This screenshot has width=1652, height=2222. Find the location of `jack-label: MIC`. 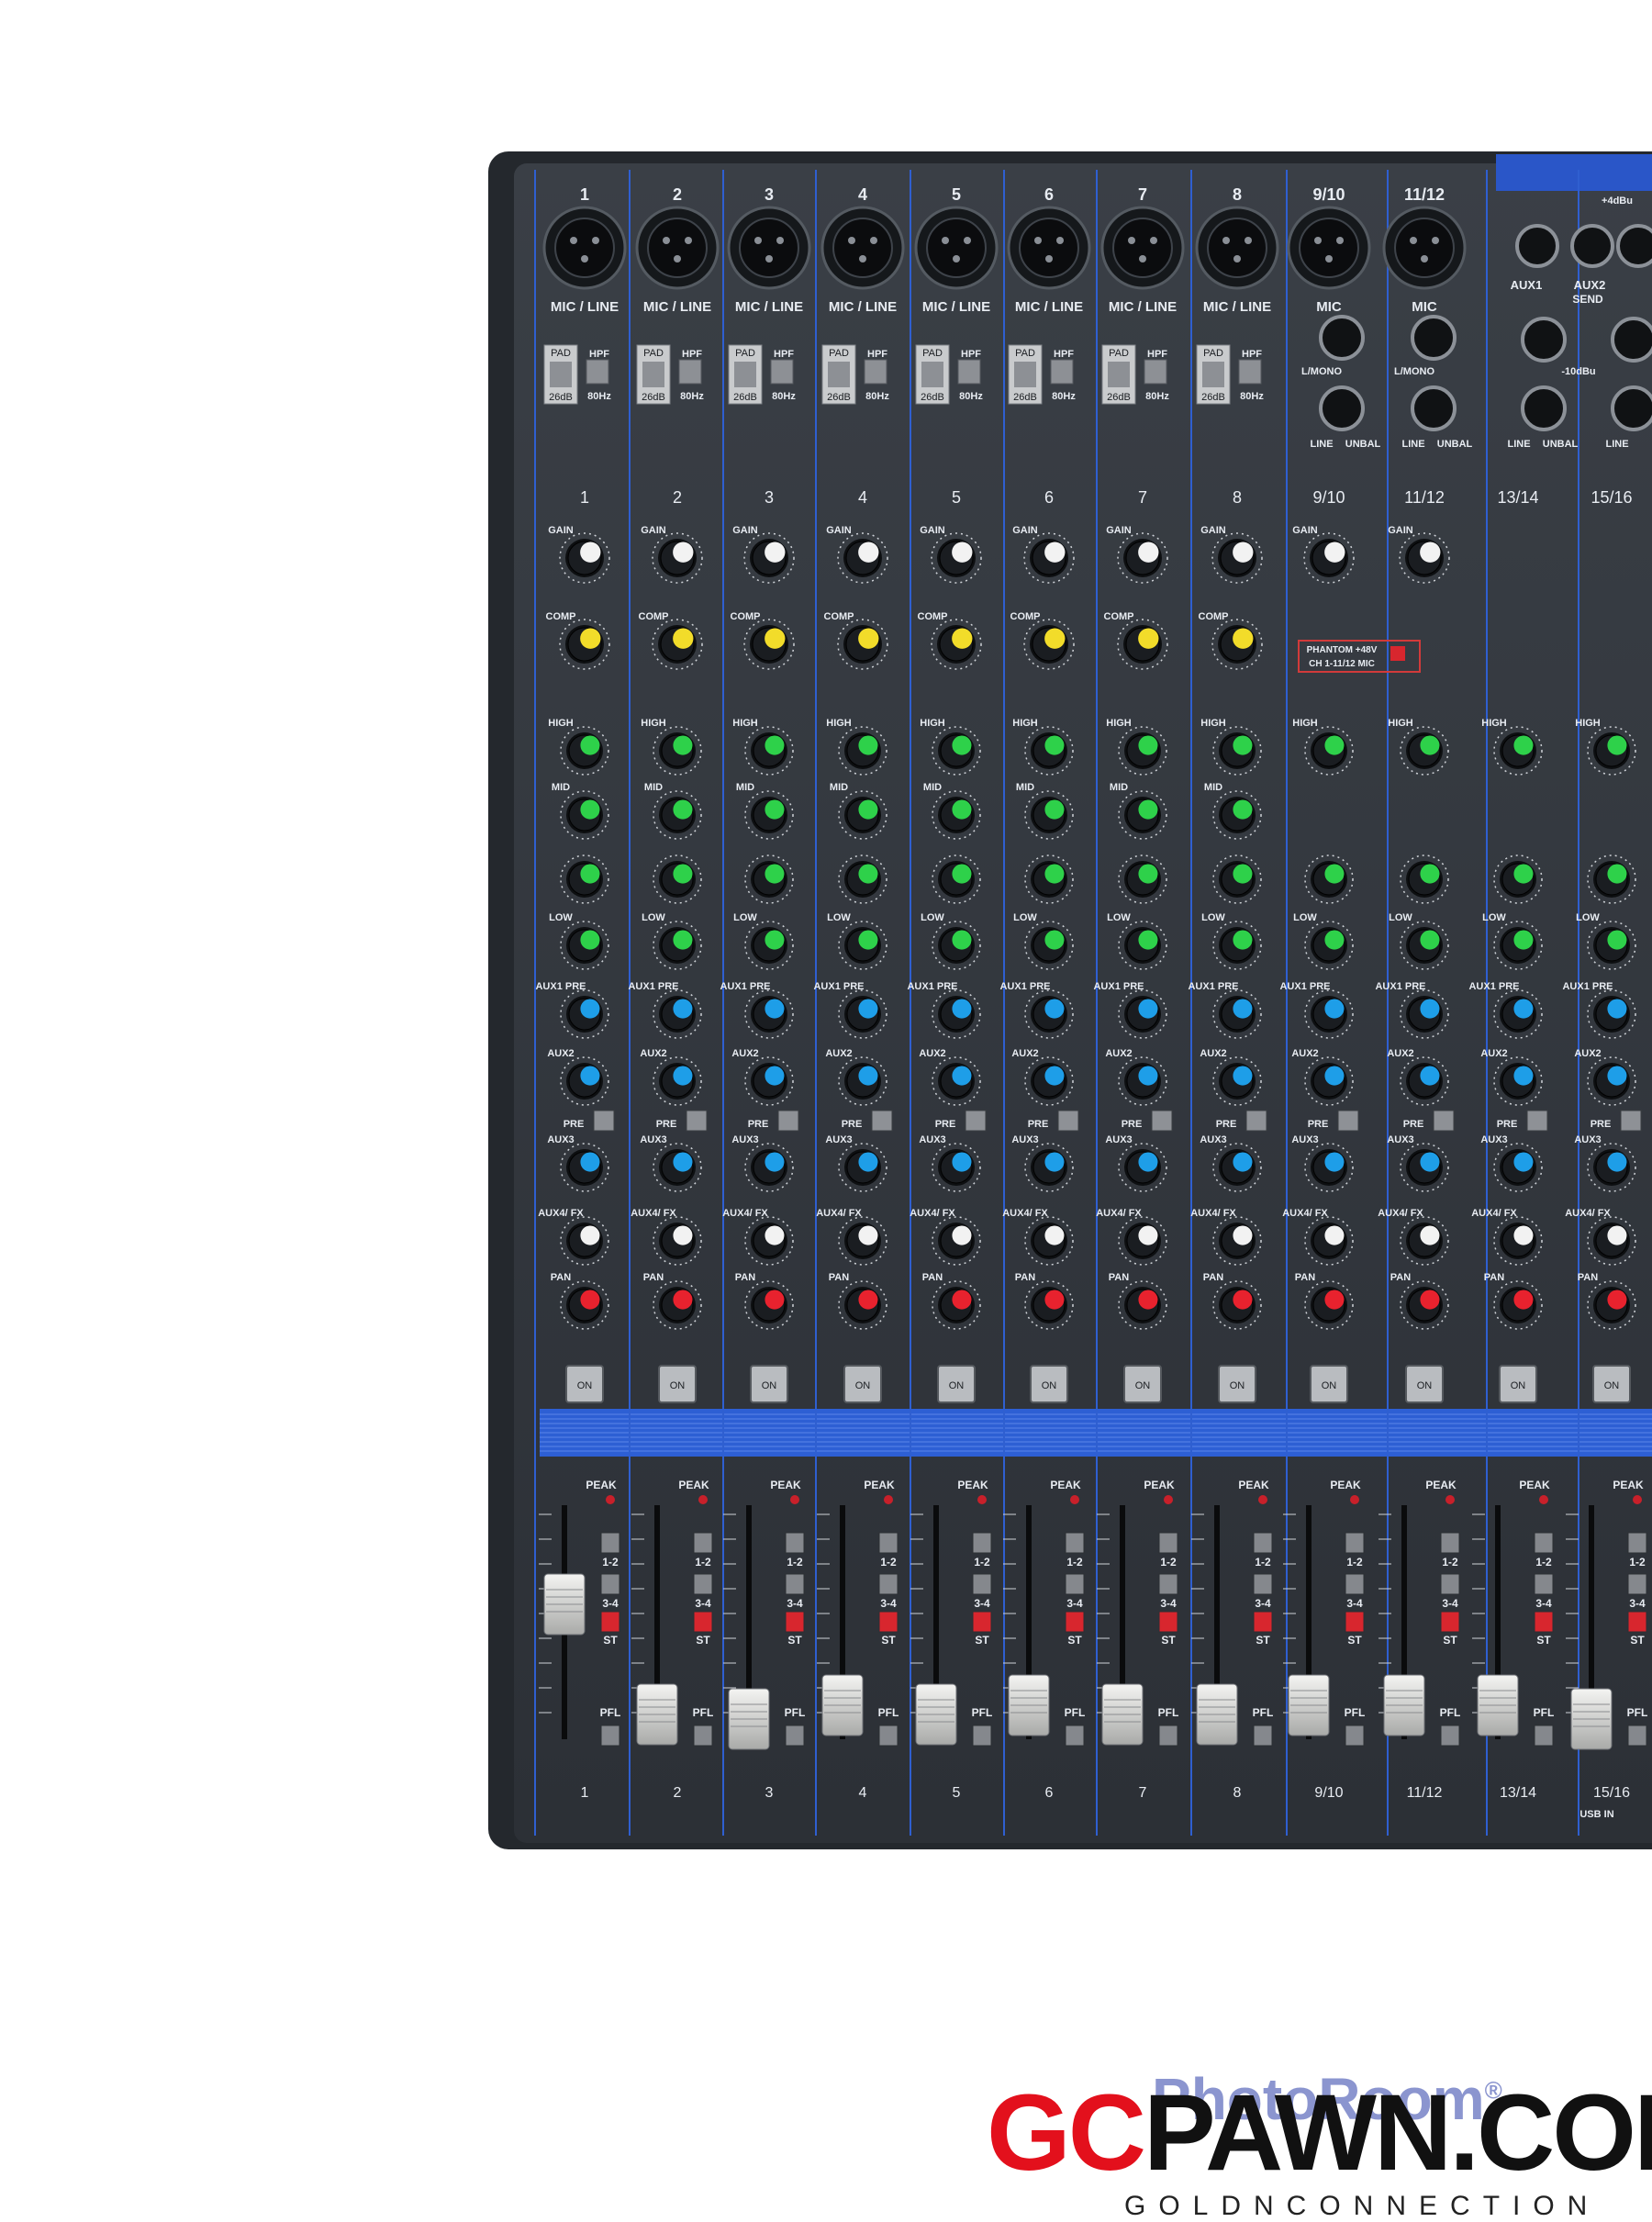

jack-label: MIC is located at coordinates (1329, 307).